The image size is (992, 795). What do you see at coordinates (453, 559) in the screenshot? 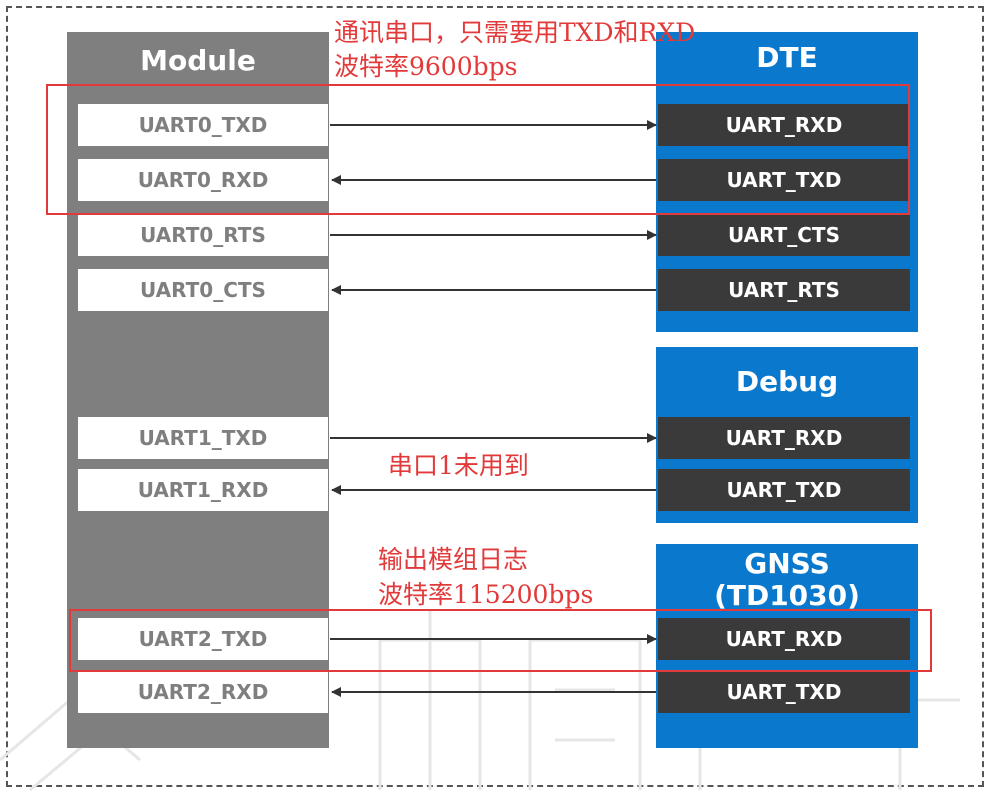
I see `annotation-uart2-line1: 输出模组日志` at bounding box center [453, 559].